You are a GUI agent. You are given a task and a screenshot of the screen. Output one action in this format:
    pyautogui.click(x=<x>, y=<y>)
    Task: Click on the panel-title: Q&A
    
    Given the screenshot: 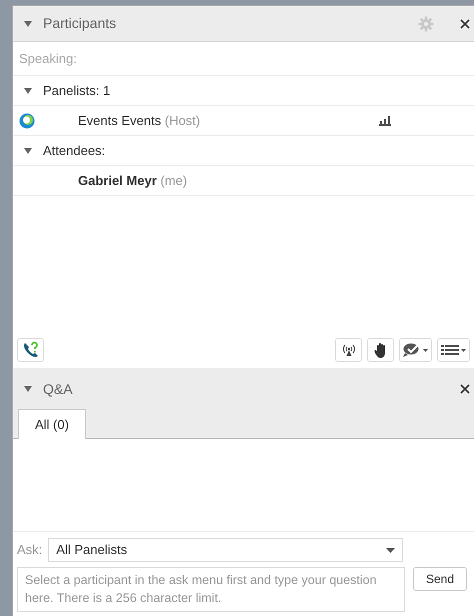 What is the action you would take?
    pyautogui.click(x=58, y=389)
    